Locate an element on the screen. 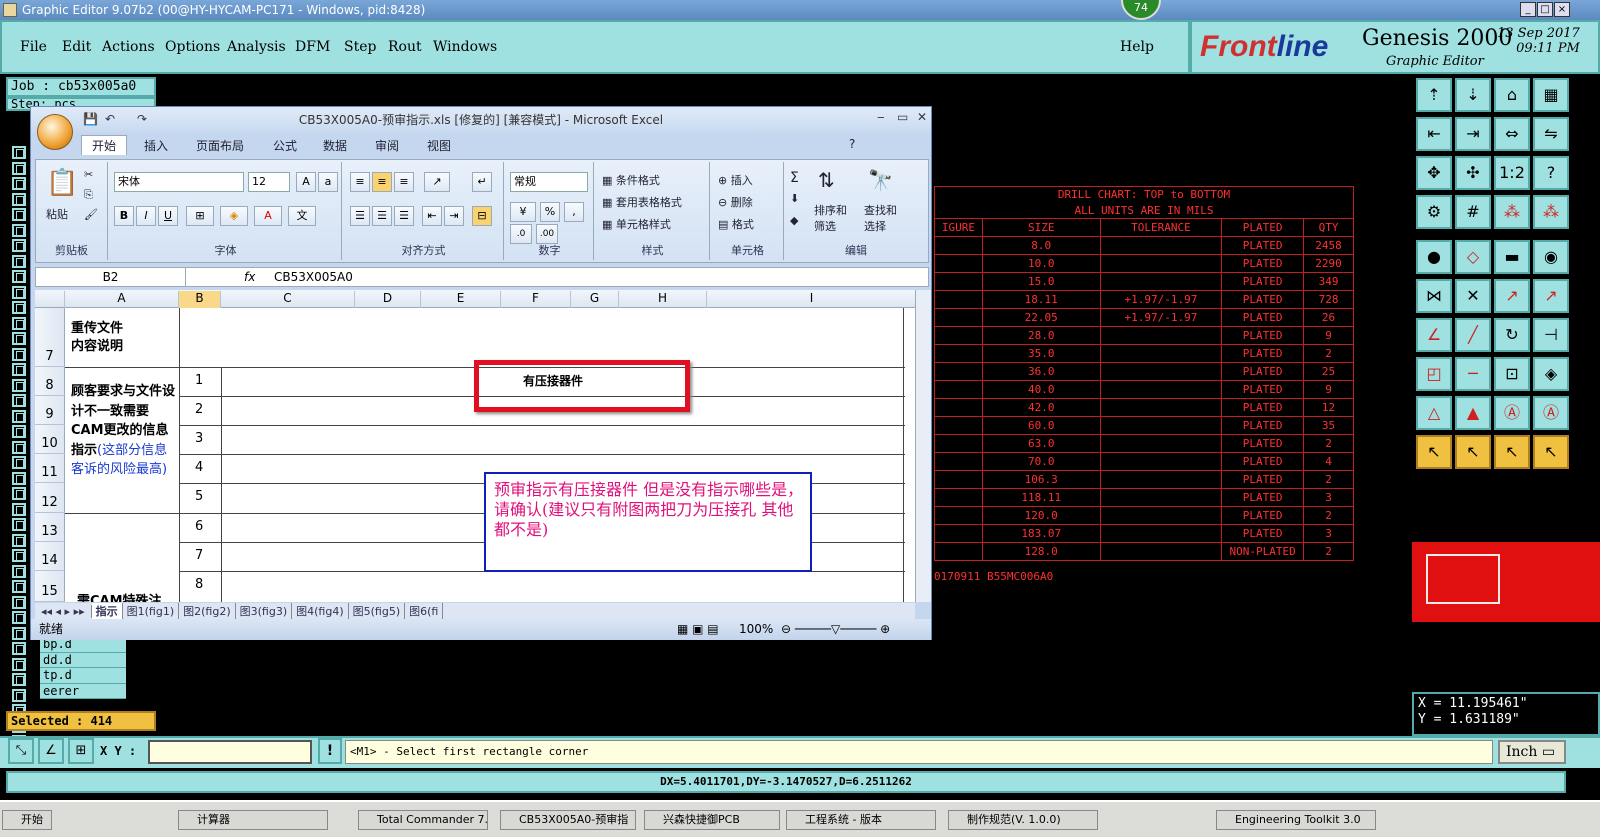 The width and height of the screenshot is (1600, 837). menu-actions: Actions is located at coordinates (128, 47).